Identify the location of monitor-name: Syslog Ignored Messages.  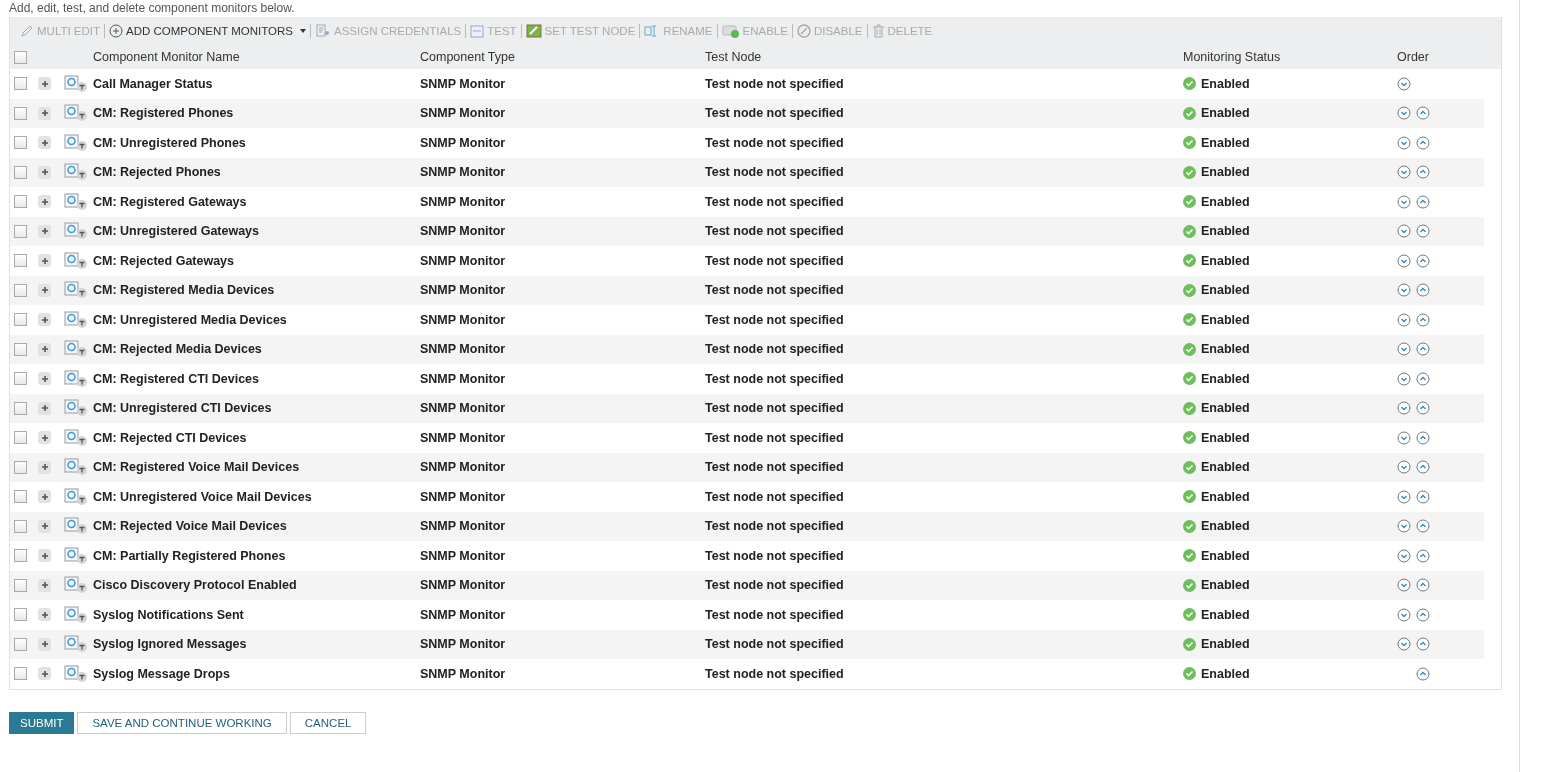
(170, 644).